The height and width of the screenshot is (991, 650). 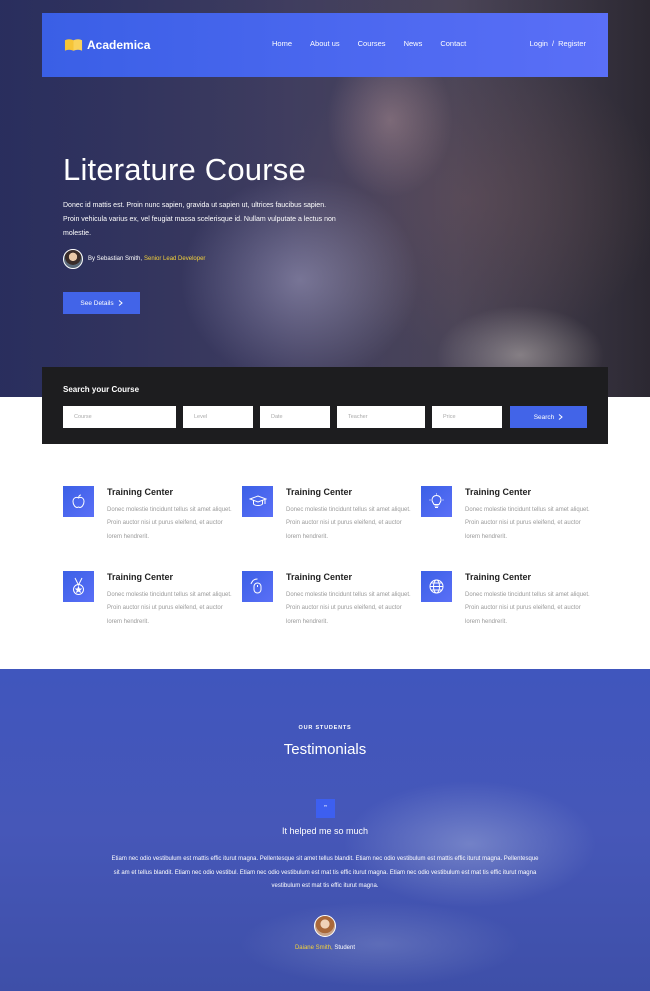 I want to click on search-button-label: Search, so click(x=544, y=417).